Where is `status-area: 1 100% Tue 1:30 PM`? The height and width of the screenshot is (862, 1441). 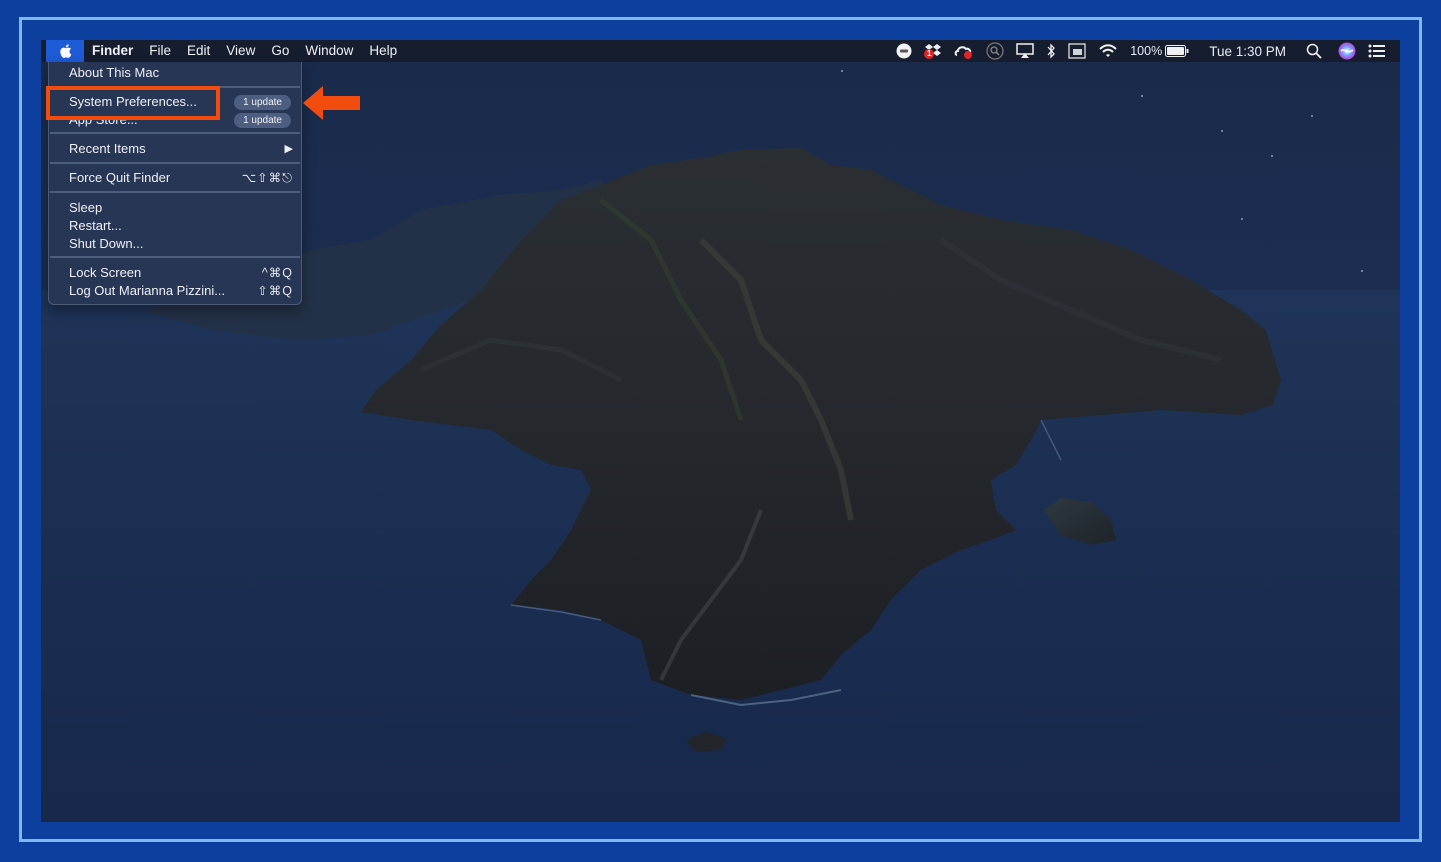
status-area: 1 100% Tue 1:30 PM is located at coordinates (1145, 51).